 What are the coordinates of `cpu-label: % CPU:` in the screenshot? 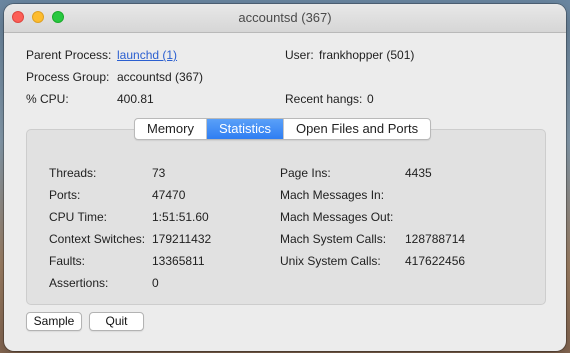 It's located at (47, 99).